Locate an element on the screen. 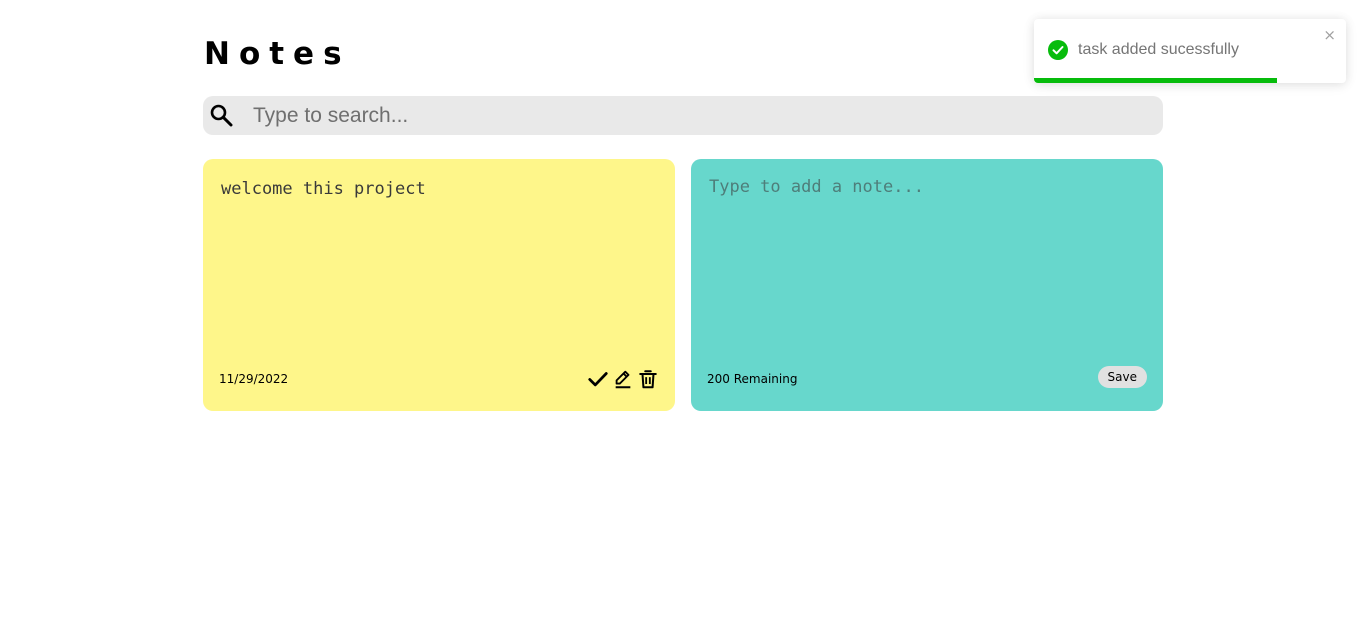  toast-progress-bar is located at coordinates (1156, 80).